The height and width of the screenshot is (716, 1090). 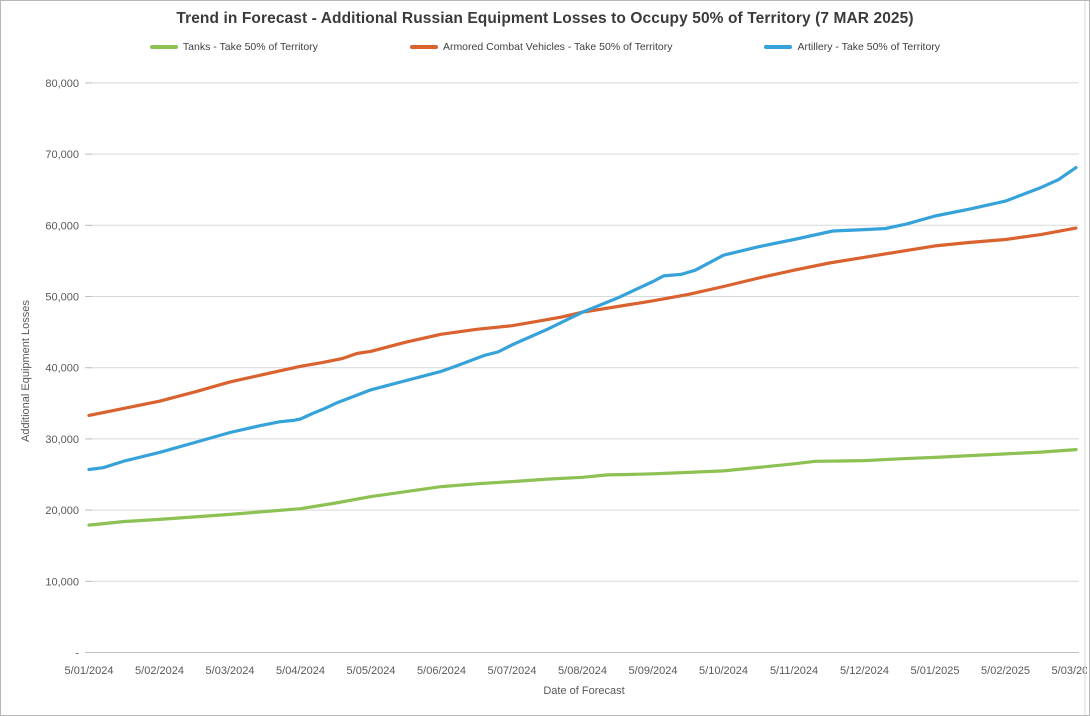 I want to click on svg-text: 5/07/2024, so click(x=512, y=671).